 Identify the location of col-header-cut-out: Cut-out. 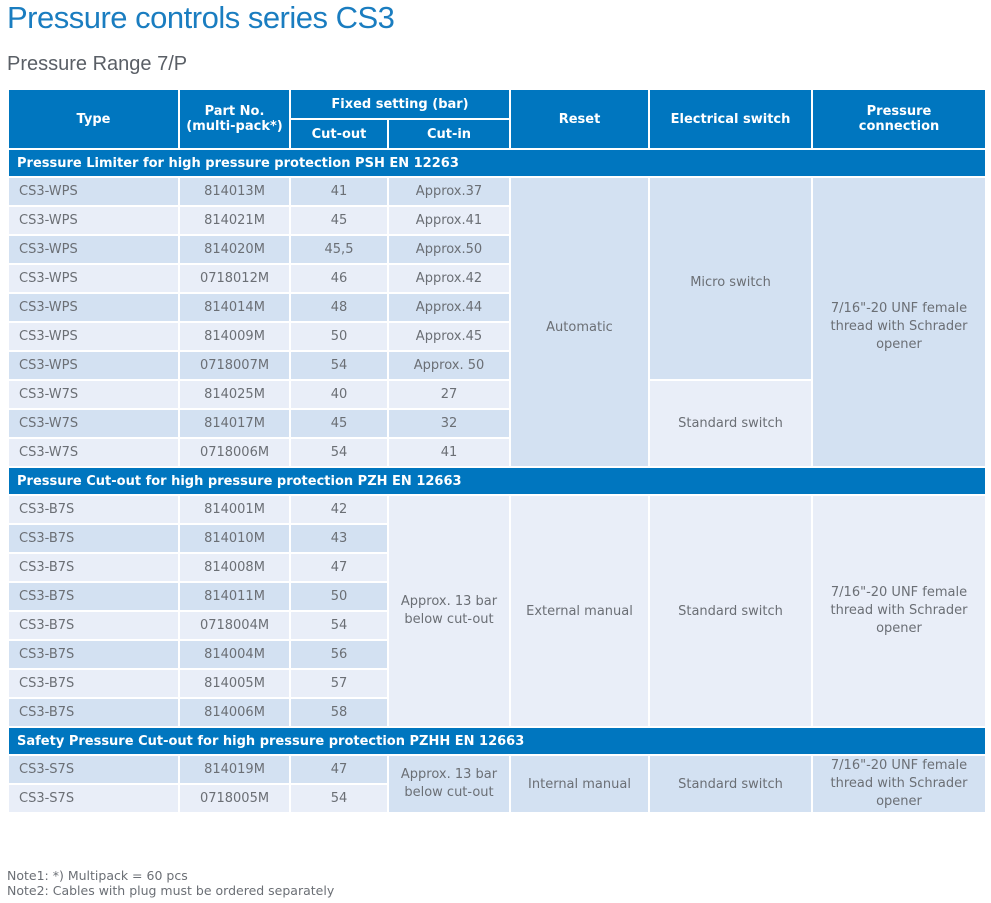
(339, 134).